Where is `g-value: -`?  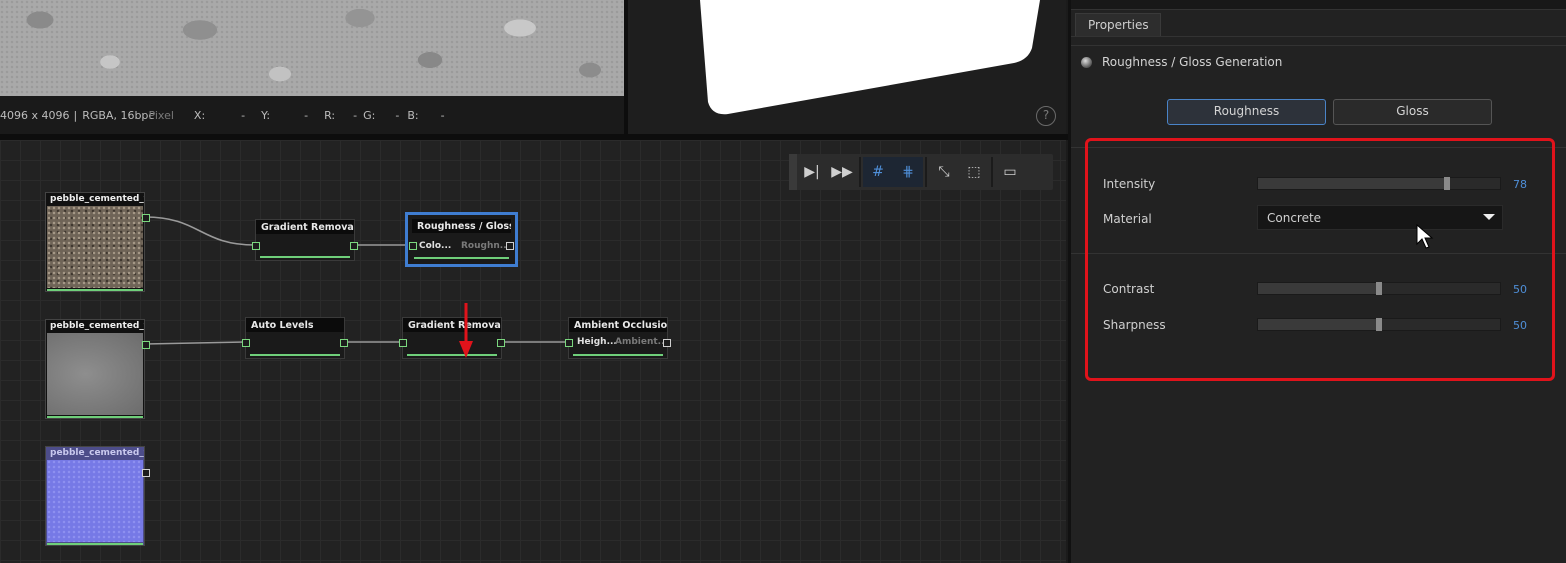 g-value: - is located at coordinates (397, 115).